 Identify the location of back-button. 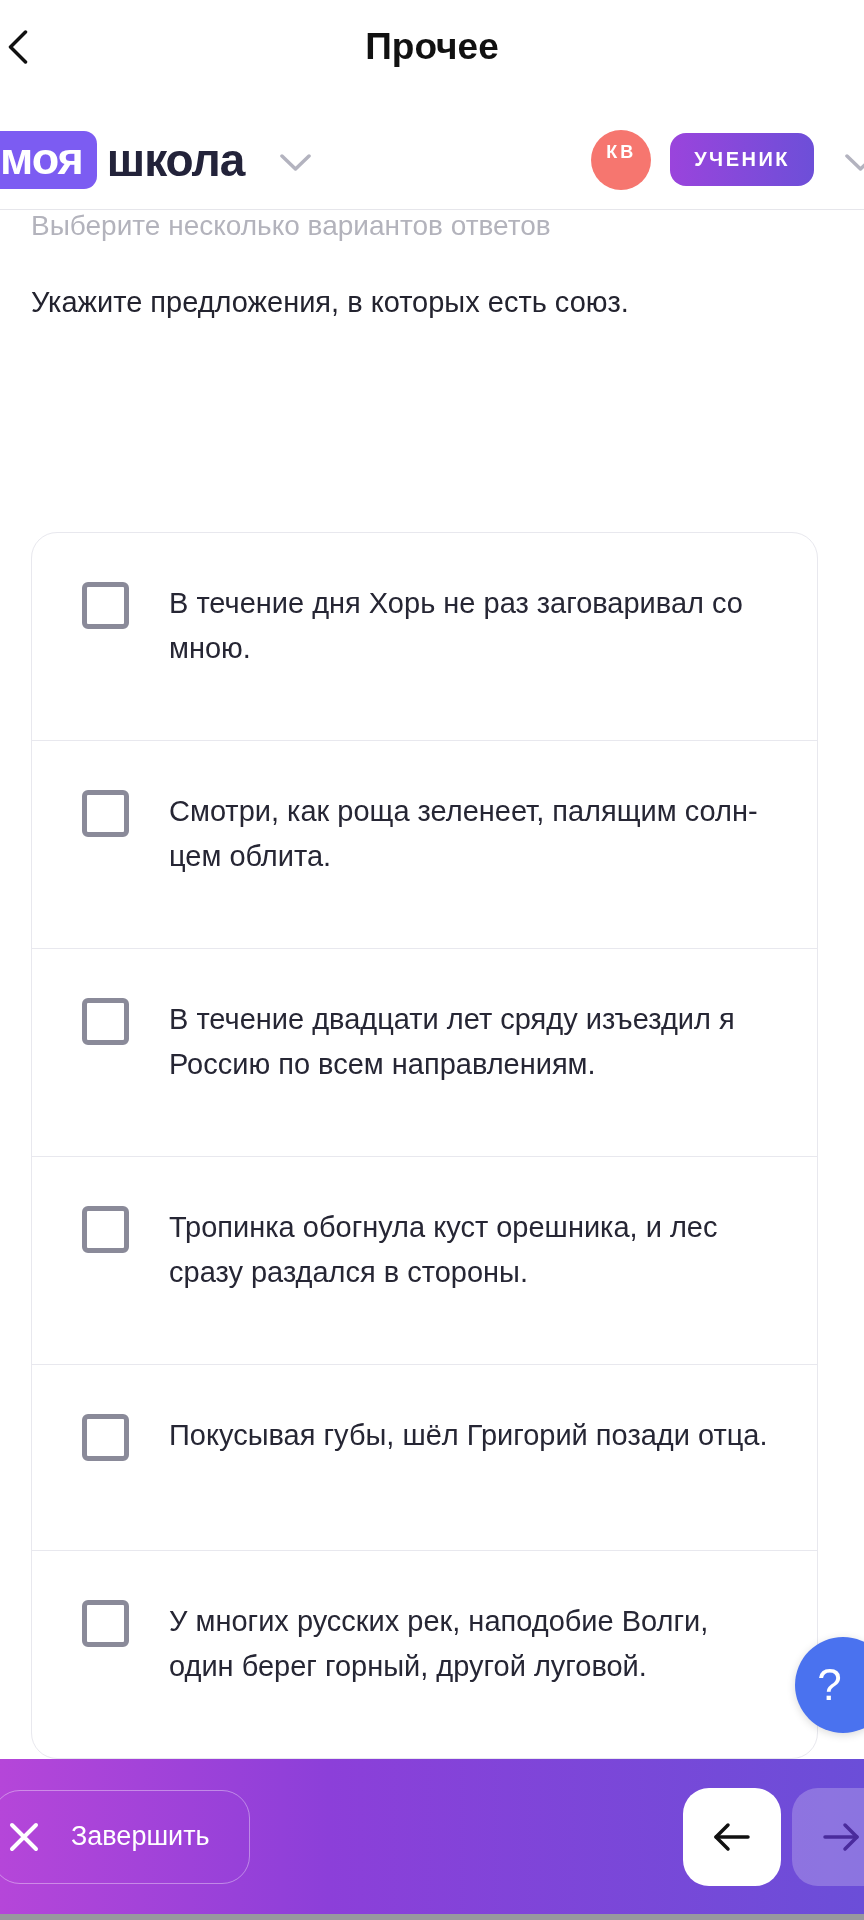
(18, 47).